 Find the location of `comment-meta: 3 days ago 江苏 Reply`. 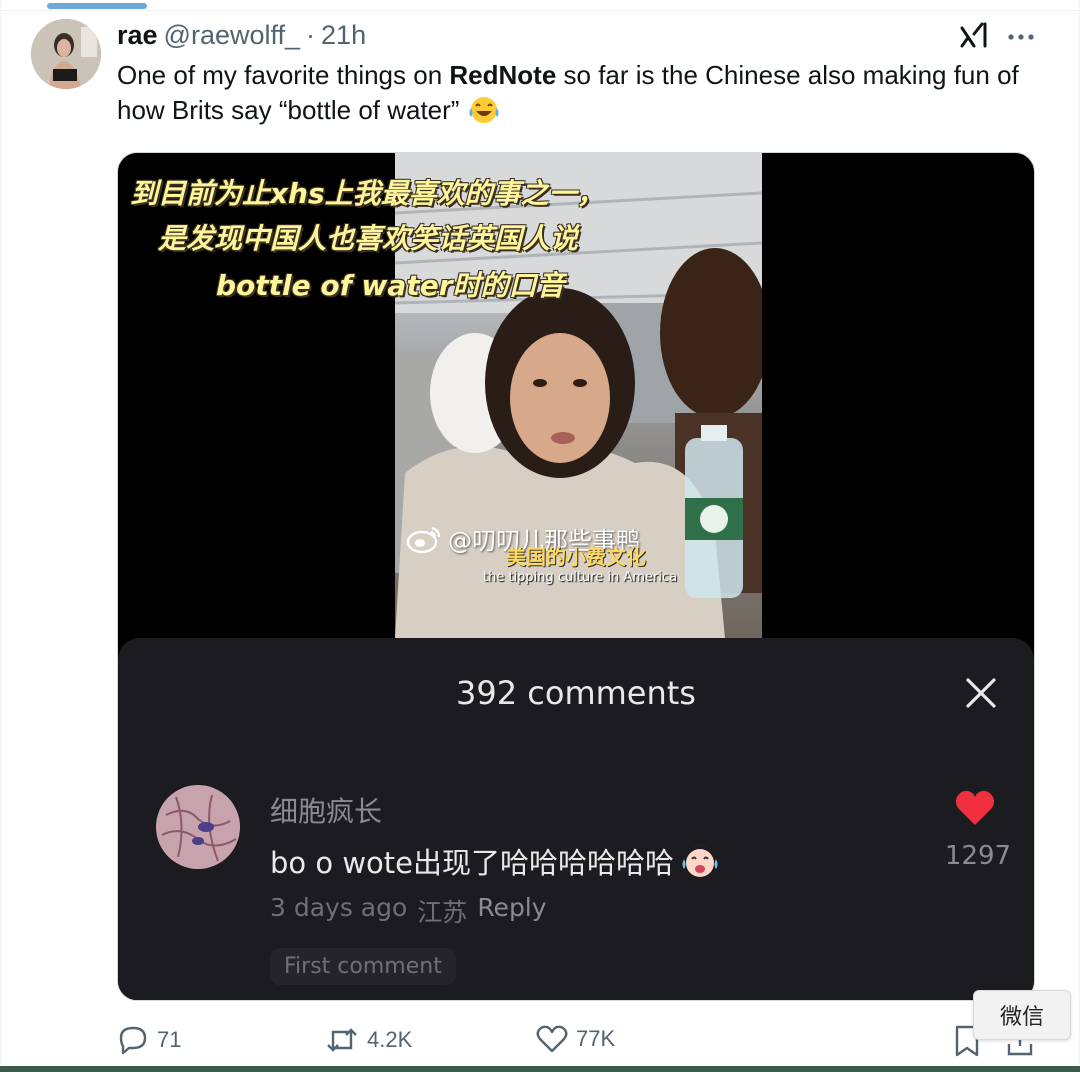

comment-meta: 3 days ago 江苏 Reply is located at coordinates (408, 911).